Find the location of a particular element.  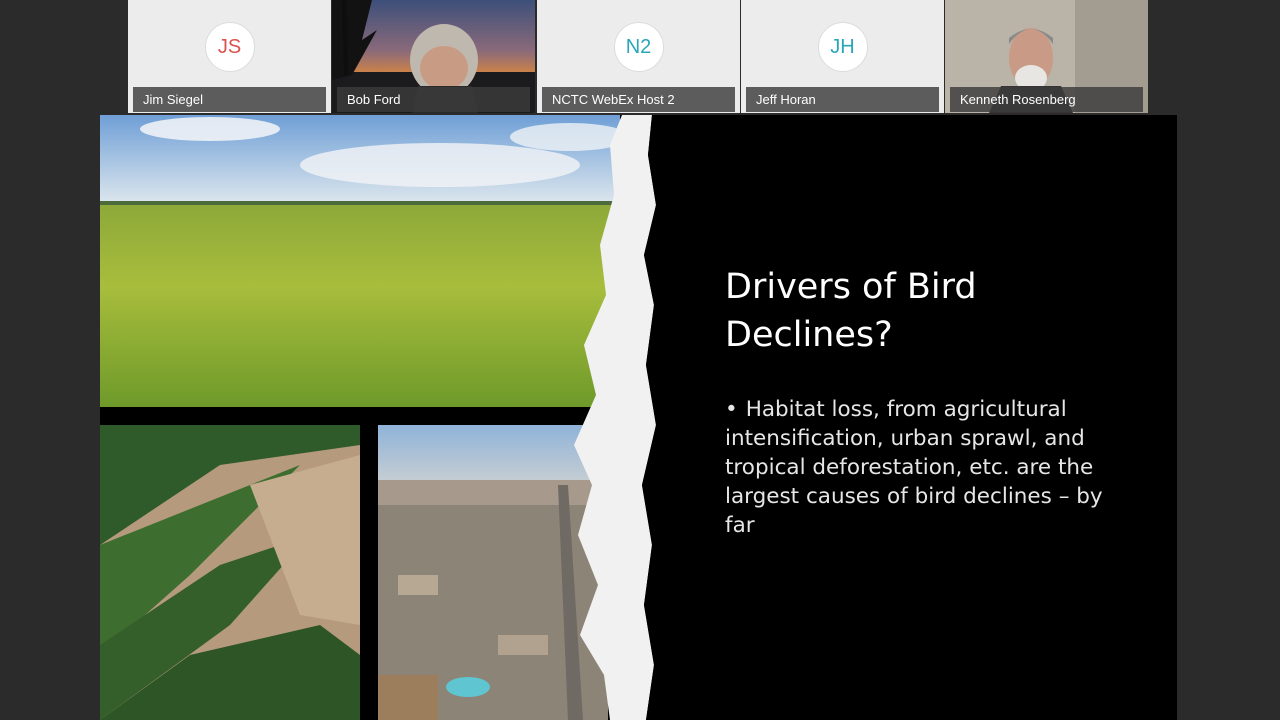

deforestation-photo is located at coordinates (230, 572).